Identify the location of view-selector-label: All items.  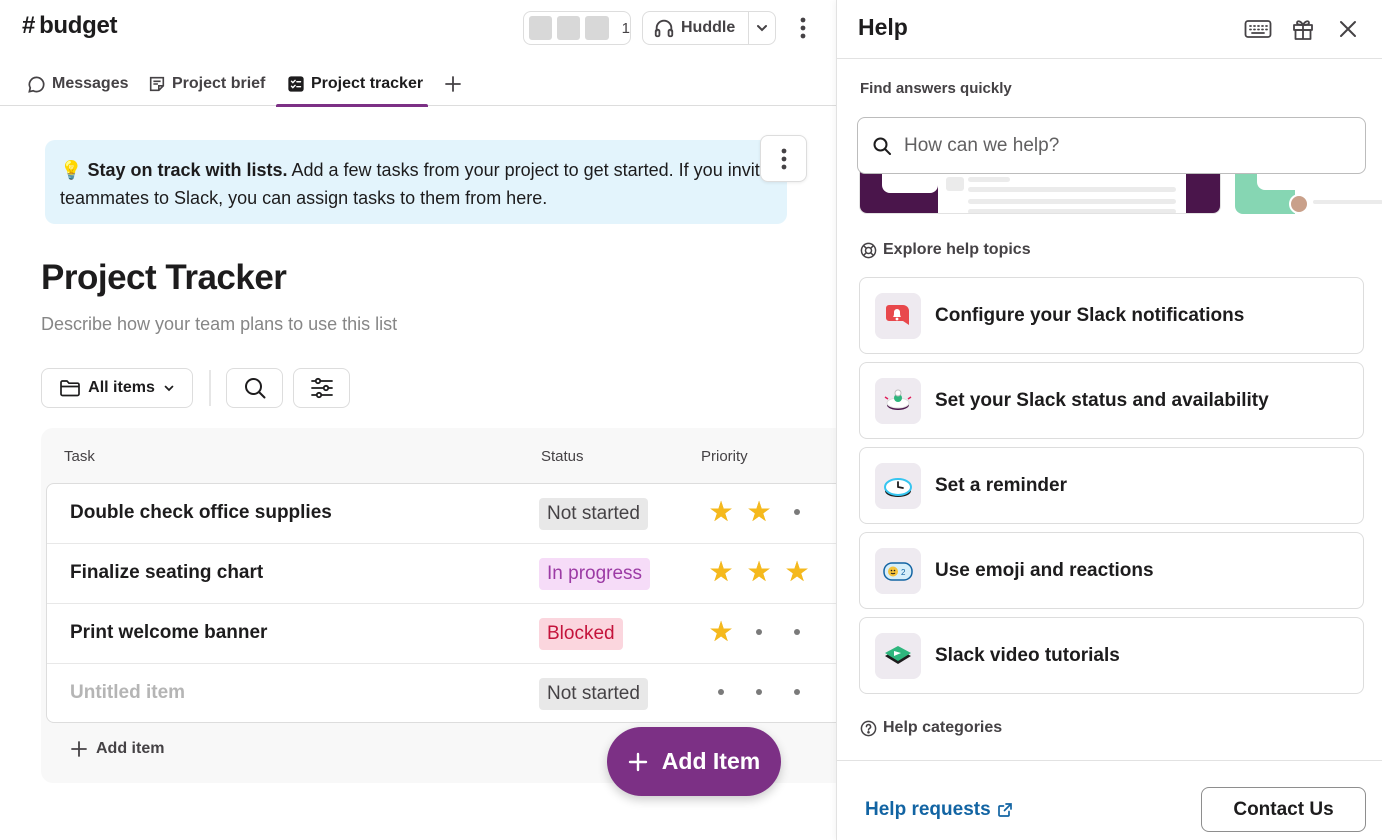
(121, 387).